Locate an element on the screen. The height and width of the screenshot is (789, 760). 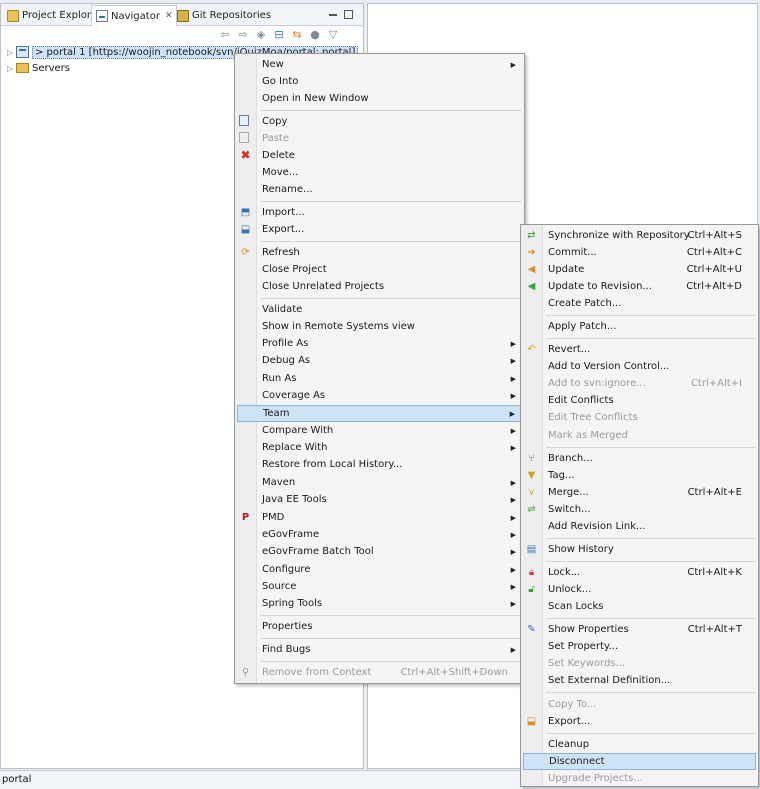
close-icon: ✕ is located at coordinates (169, 16).